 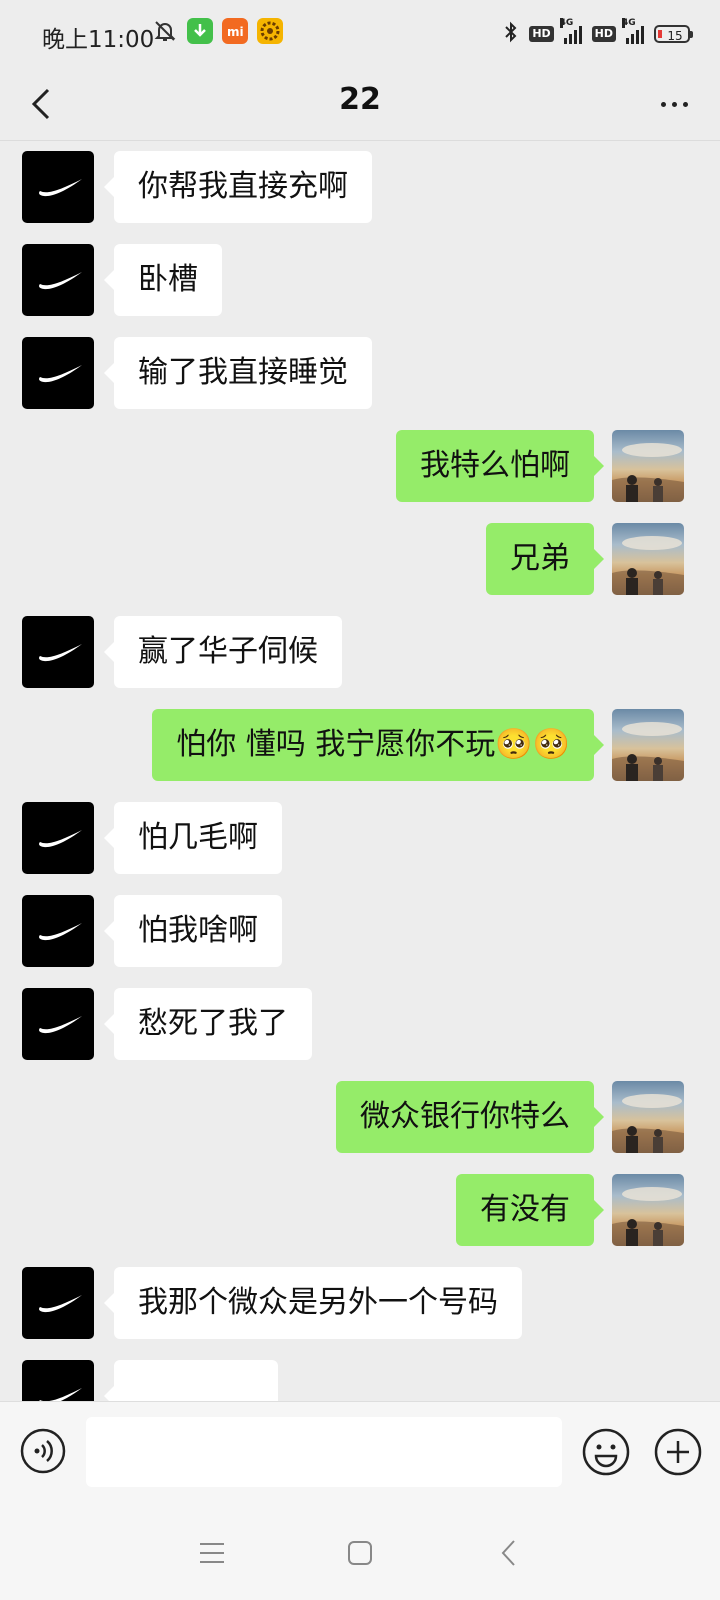 I want to click on message-row: 怕你 懂吗 我宁愿你不玩🥺🥺, so click(x=360, y=745).